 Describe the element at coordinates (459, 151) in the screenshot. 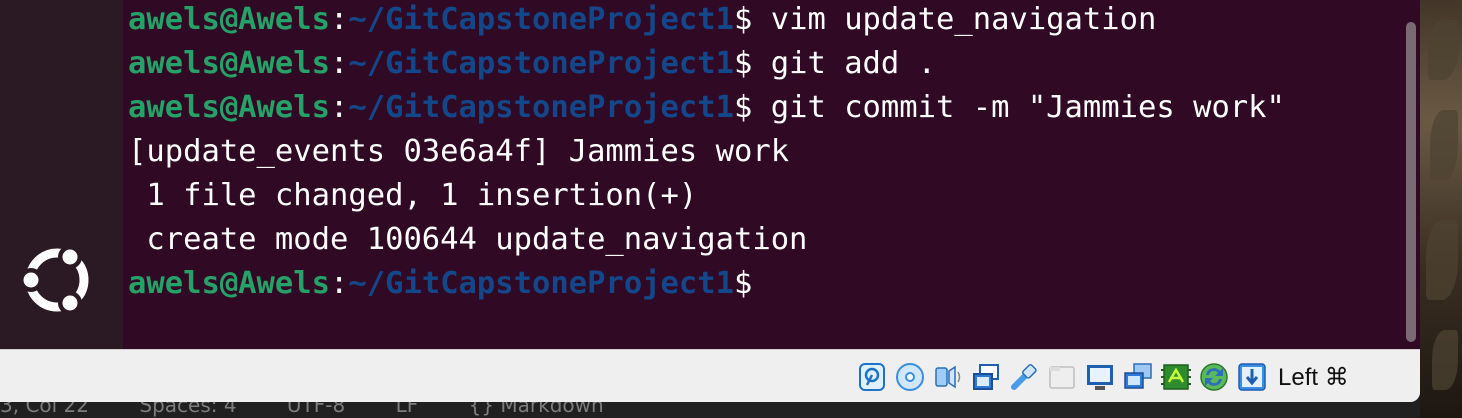

I see `terminal-output-text: [update_events 03e6a4f] Jammies work` at that location.